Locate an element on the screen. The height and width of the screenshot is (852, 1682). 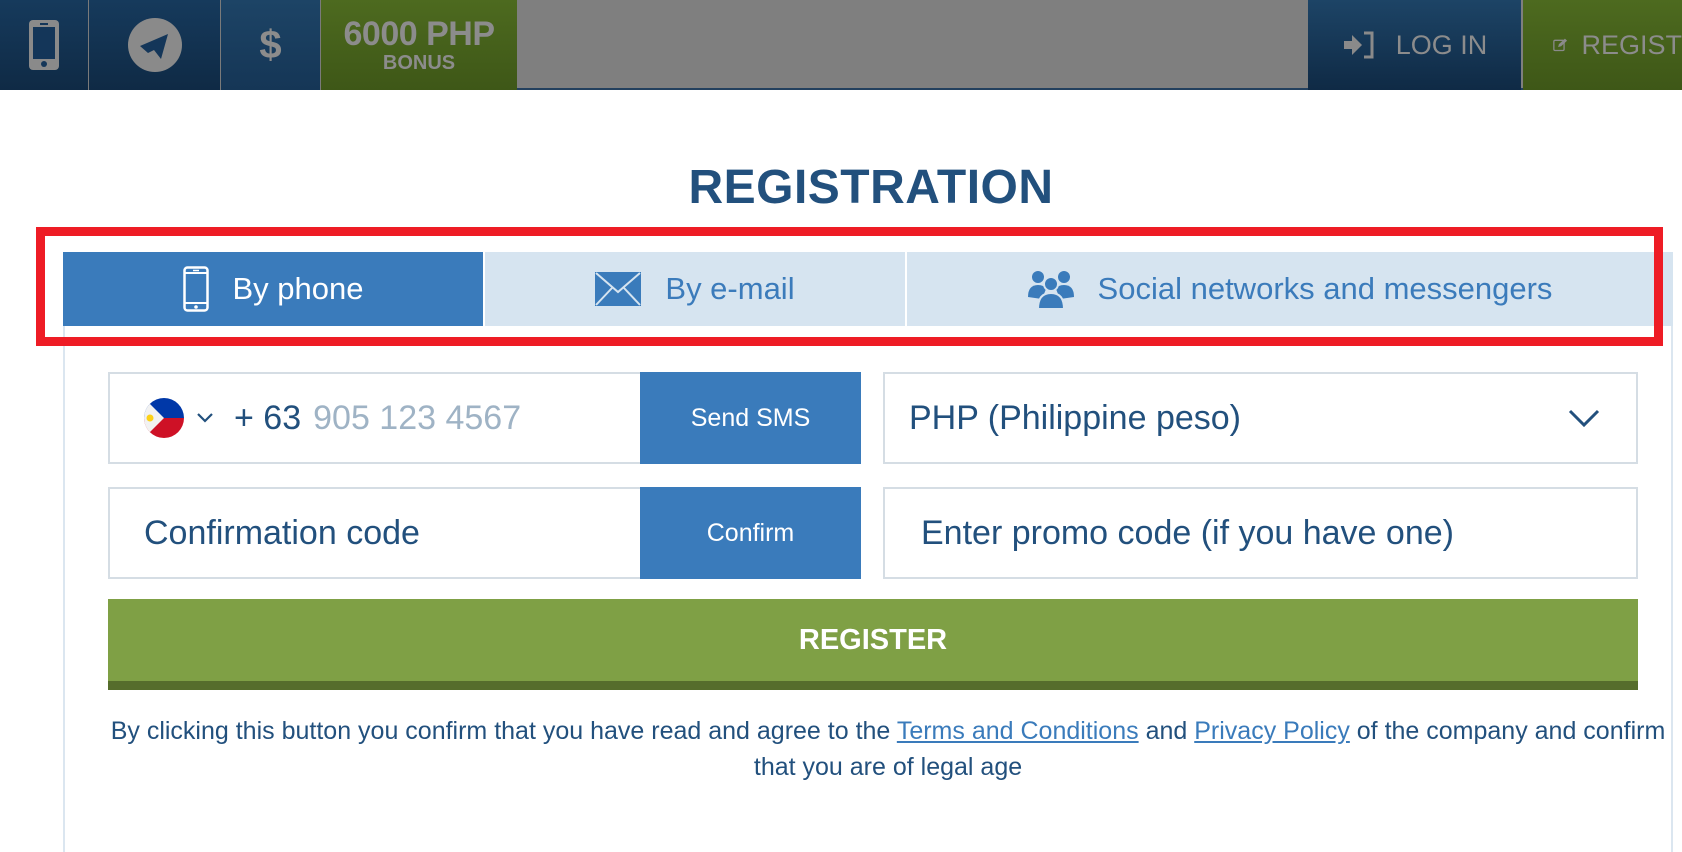
tab-social-networks: Social networks and messengers is located at coordinates (1290, 289).